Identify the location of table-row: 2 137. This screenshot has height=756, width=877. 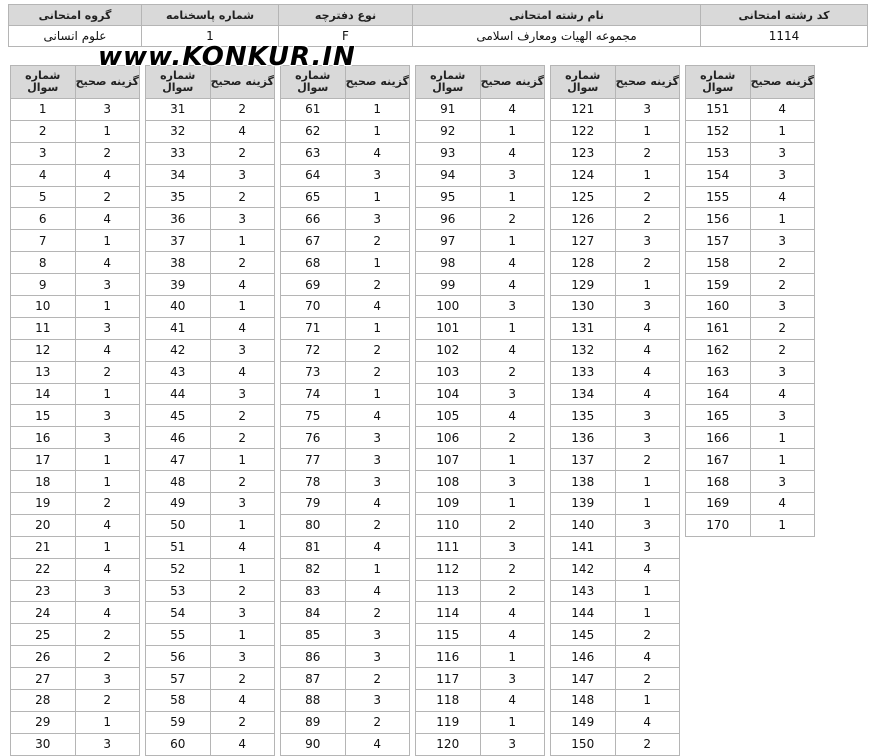
(615, 460).